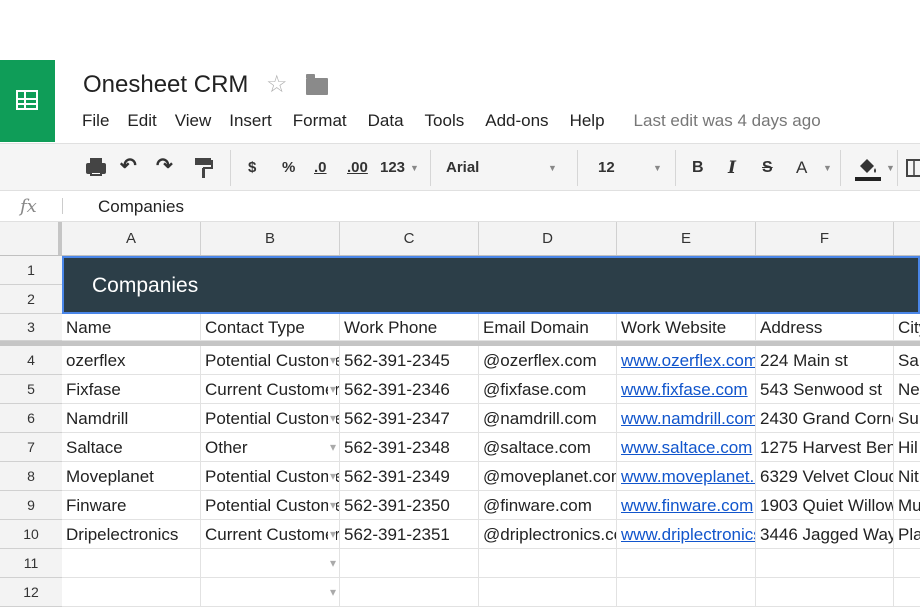 This screenshot has height=610, width=920. Describe the element at coordinates (414, 168) in the screenshot. I see `more-formats-caret-icon: ▼` at that location.